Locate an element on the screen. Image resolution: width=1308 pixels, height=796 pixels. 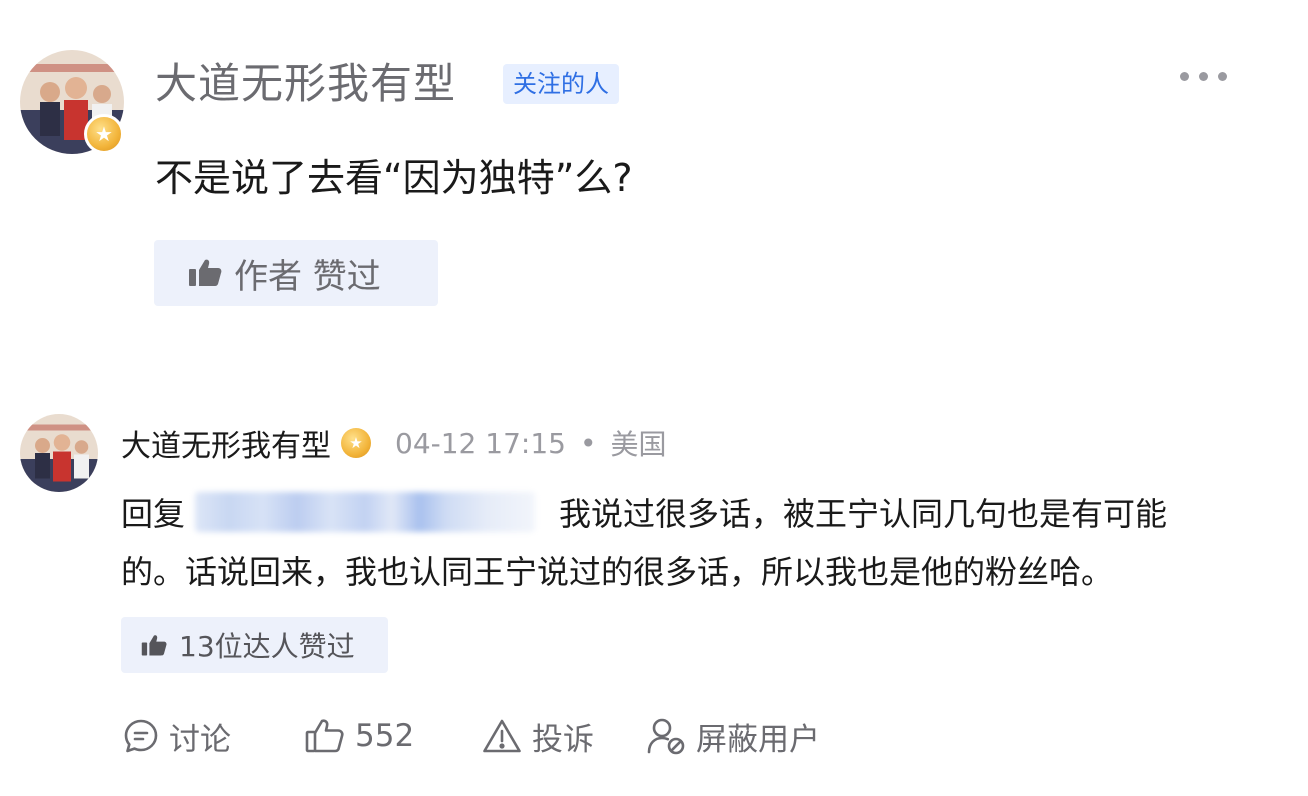
author-liked-label: 作者 赞过 is located at coordinates (307, 276).